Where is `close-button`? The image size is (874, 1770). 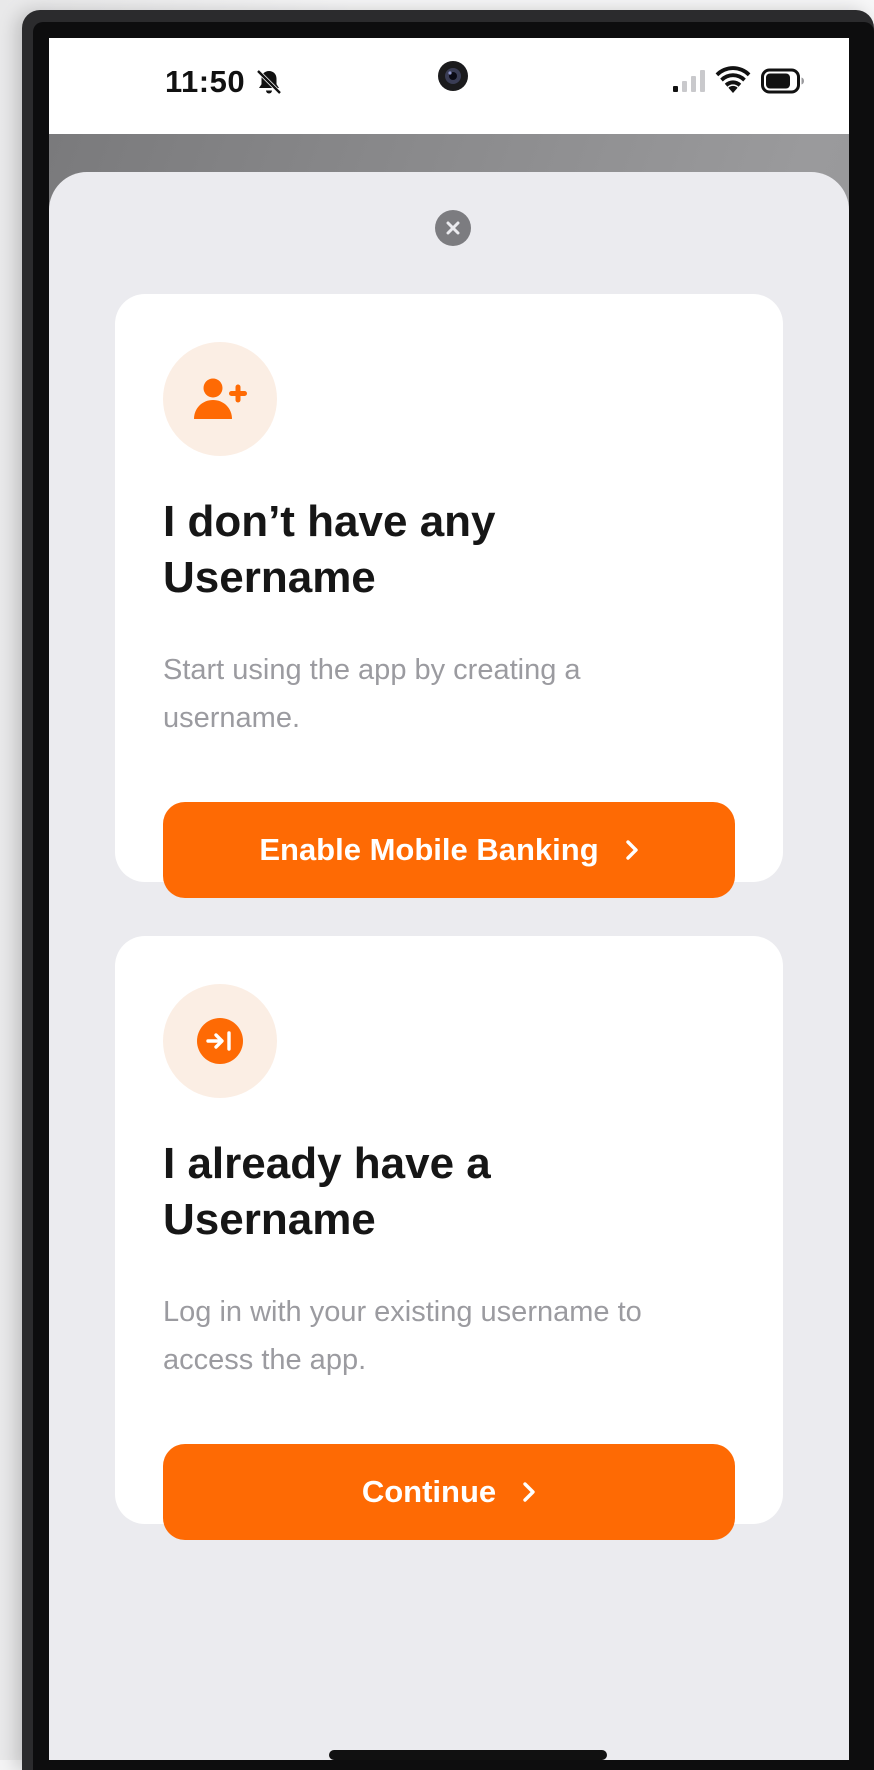 close-button is located at coordinates (453, 228).